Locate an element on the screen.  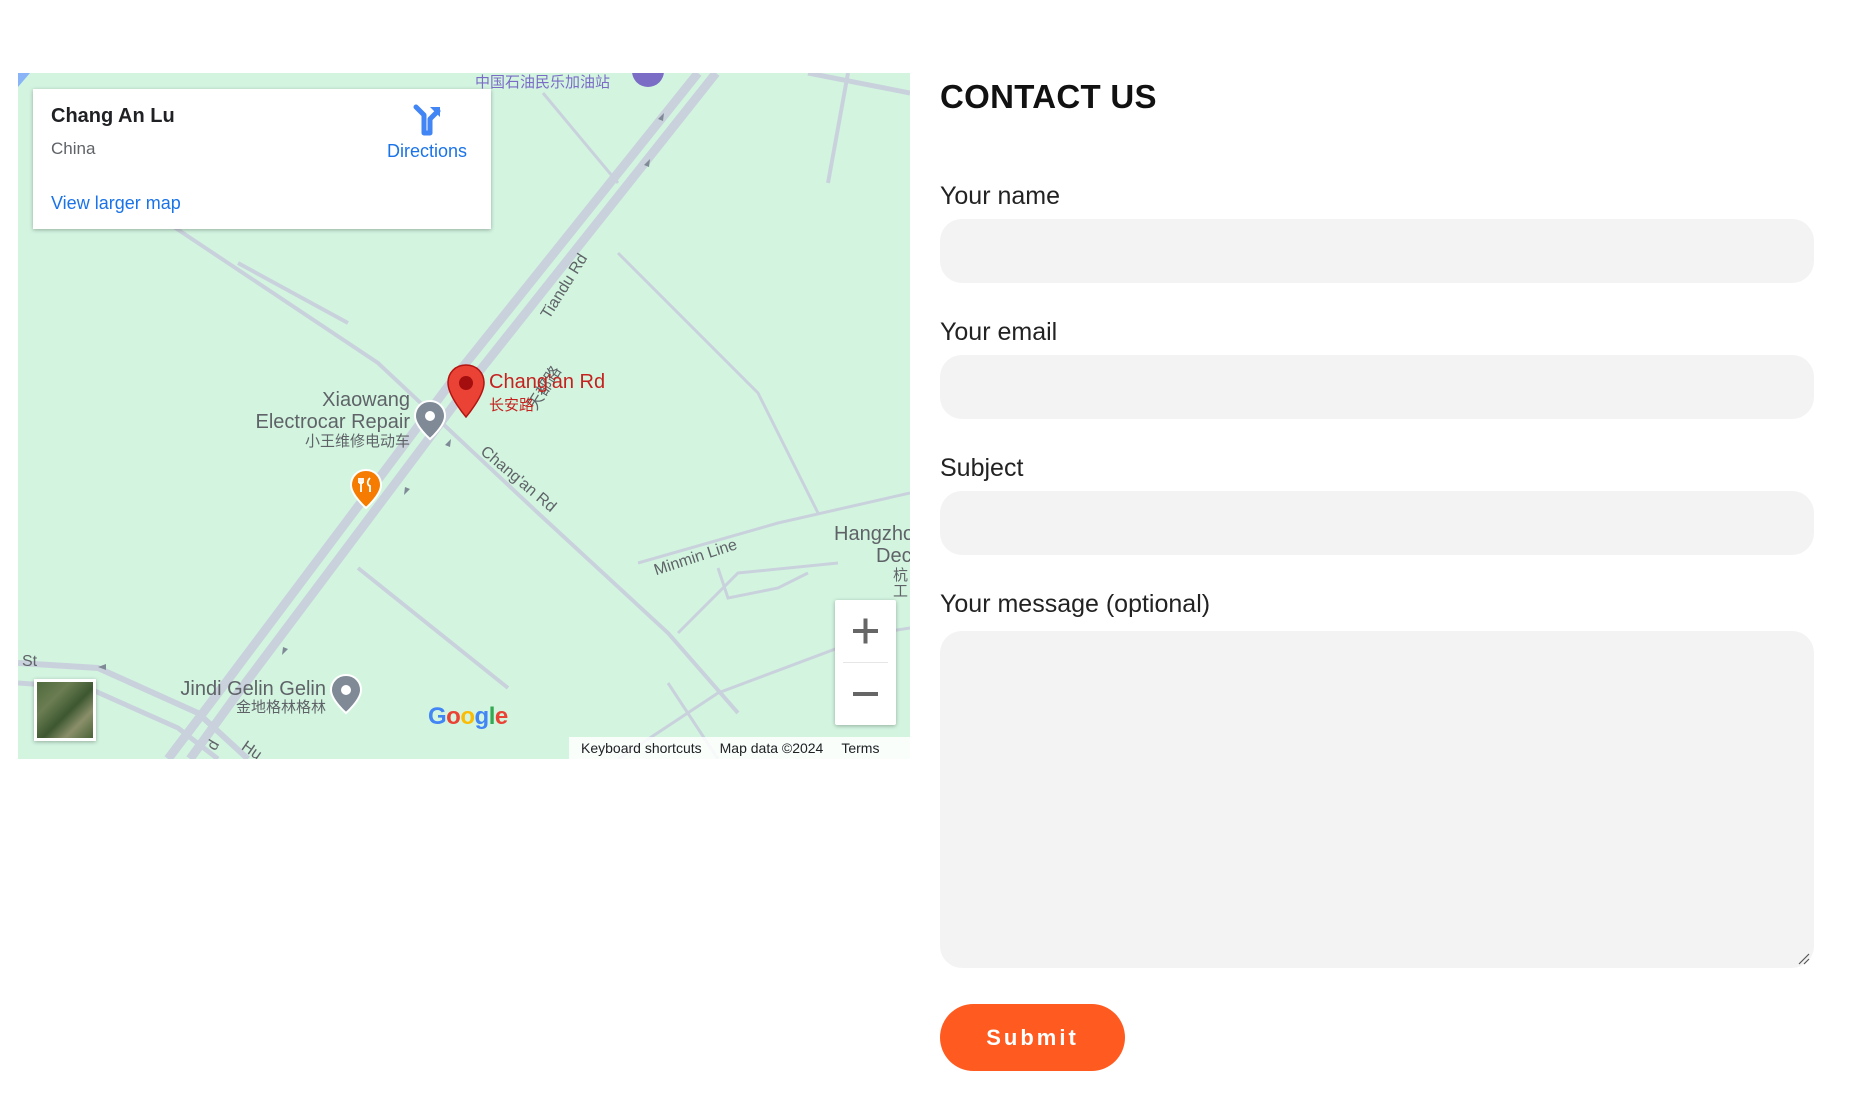
poi-marker-jindi-icon is located at coordinates (346, 696).